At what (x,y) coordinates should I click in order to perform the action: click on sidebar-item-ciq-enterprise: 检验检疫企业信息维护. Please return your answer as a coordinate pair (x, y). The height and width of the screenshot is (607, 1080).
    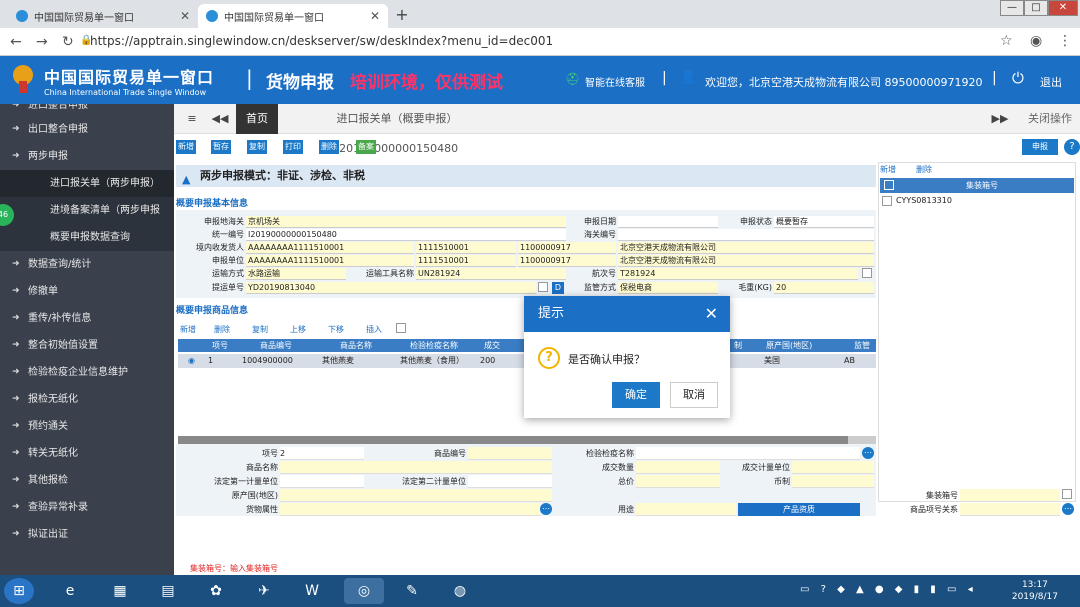
    Looking at the image, I should click on (87, 372).